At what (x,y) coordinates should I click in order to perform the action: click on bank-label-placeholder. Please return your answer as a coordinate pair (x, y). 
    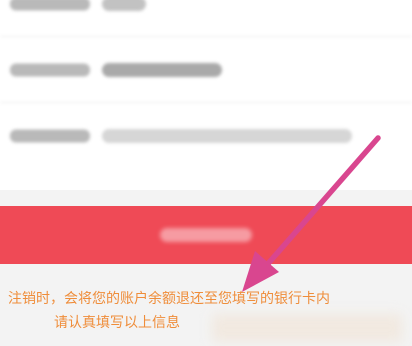
    Looking at the image, I should click on (50, 70).